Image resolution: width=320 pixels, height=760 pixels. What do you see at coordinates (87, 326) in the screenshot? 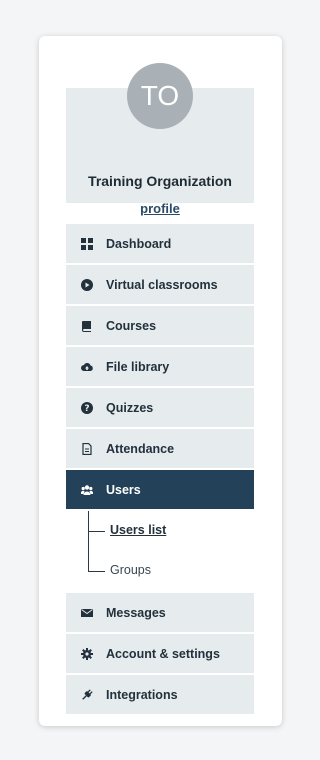
I see `book-icon` at bounding box center [87, 326].